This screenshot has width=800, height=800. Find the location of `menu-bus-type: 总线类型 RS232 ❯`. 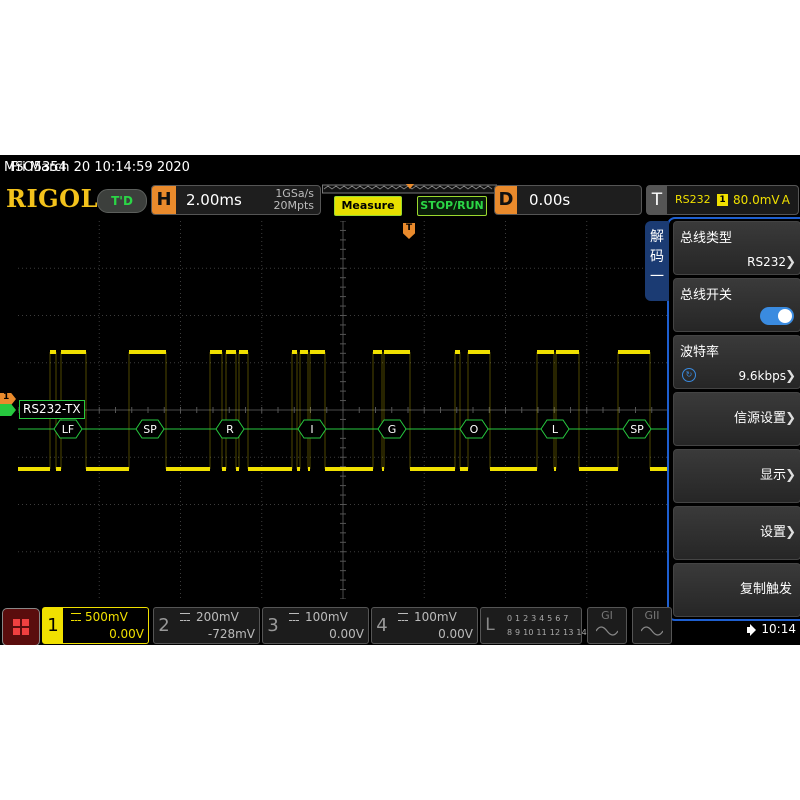

menu-bus-type: 总线类型 RS232 ❯ is located at coordinates (736, 248).